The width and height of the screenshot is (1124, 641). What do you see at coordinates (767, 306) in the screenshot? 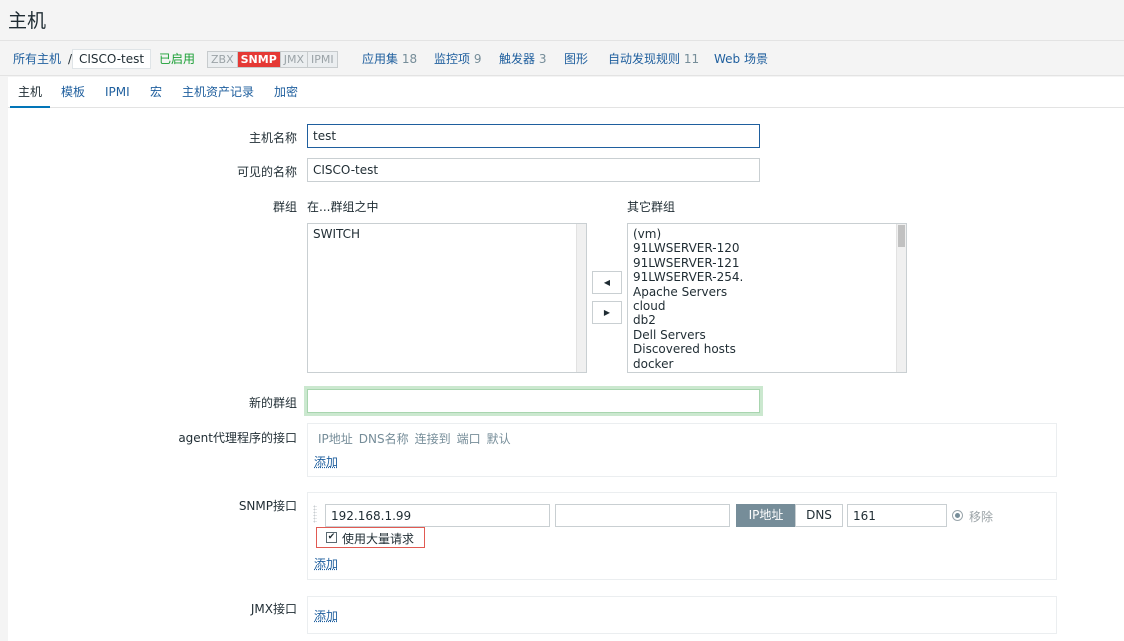
I see `other-group-option: cloud` at bounding box center [767, 306].